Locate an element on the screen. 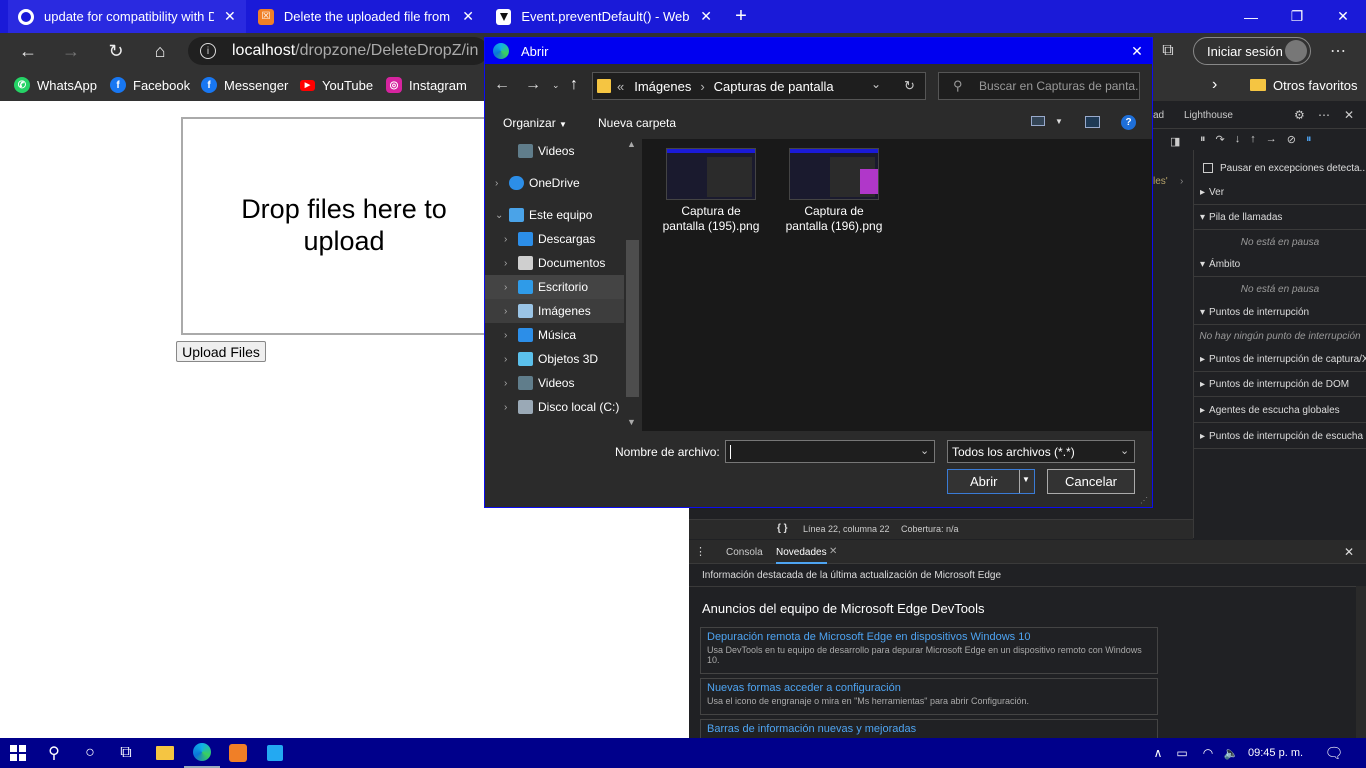 This screenshot has height=768, width=1366. filename-input: ⌄ is located at coordinates (830, 451).